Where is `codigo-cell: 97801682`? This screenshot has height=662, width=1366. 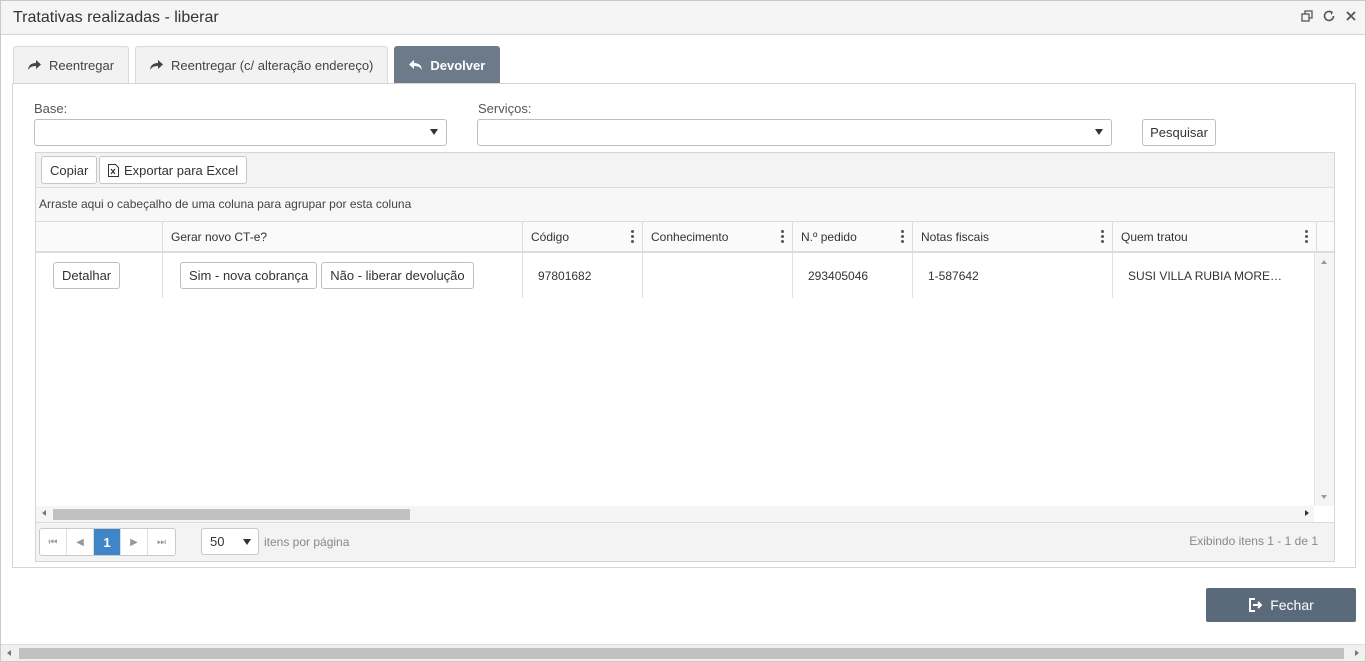
codigo-cell: 97801682 is located at coordinates (582, 275).